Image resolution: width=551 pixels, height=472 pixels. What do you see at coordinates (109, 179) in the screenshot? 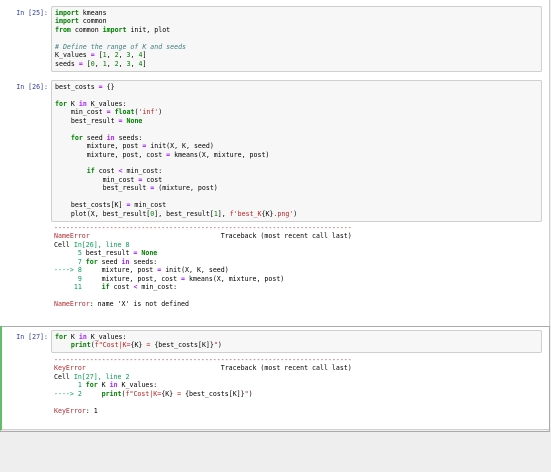
I see `code-line: min_cost = cost` at bounding box center [109, 179].